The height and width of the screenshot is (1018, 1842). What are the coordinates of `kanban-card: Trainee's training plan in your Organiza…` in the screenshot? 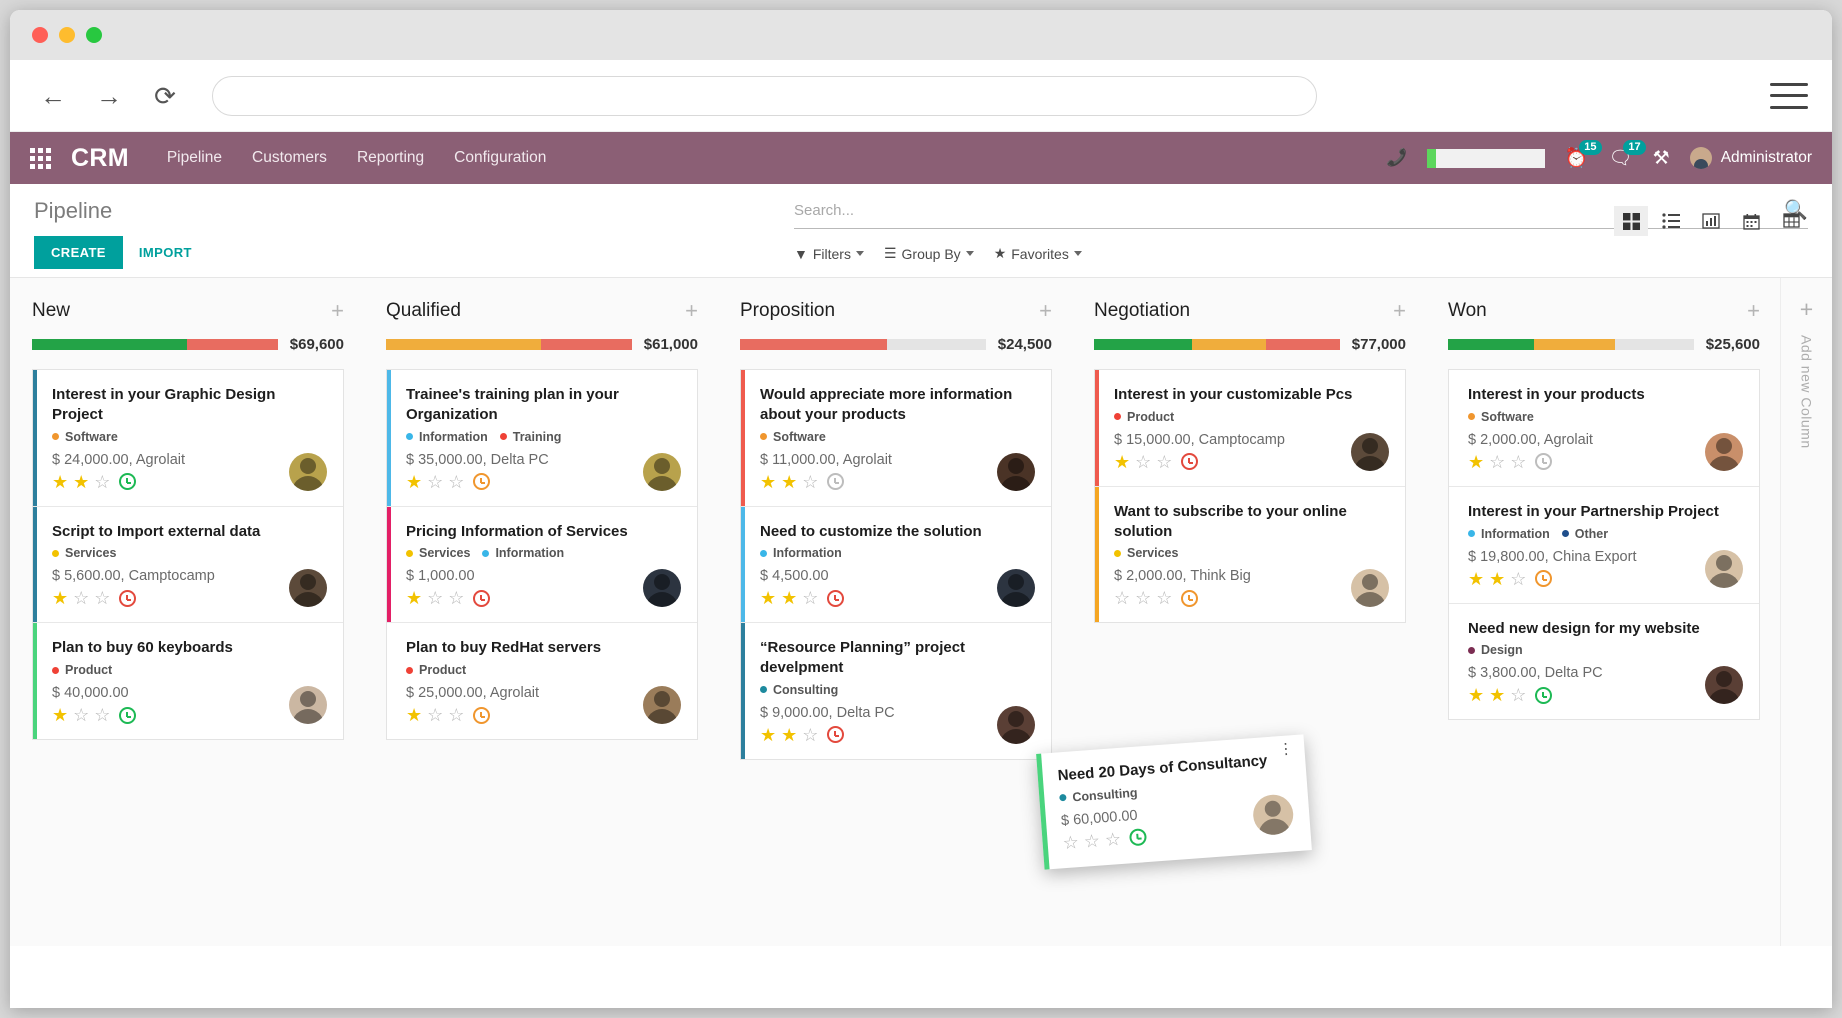 It's located at (542, 438).